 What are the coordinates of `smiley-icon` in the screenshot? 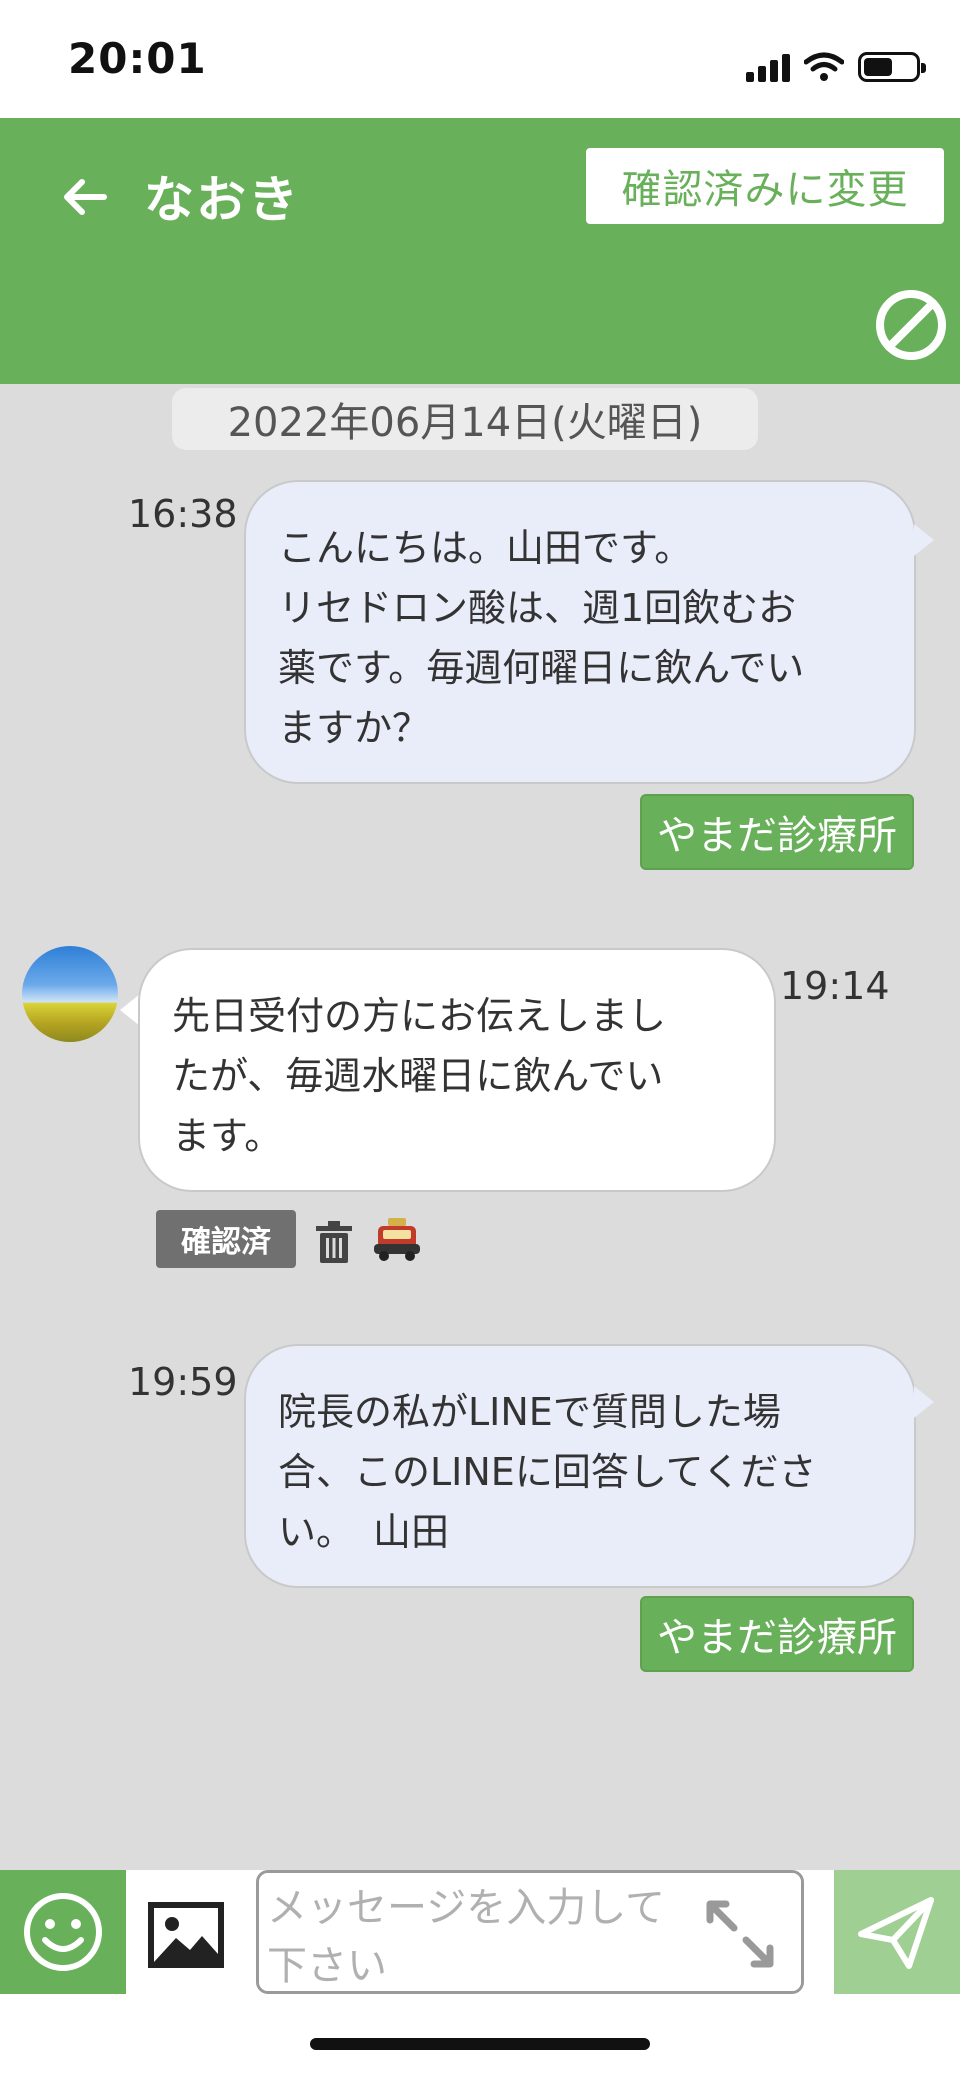 It's located at (63, 1932).